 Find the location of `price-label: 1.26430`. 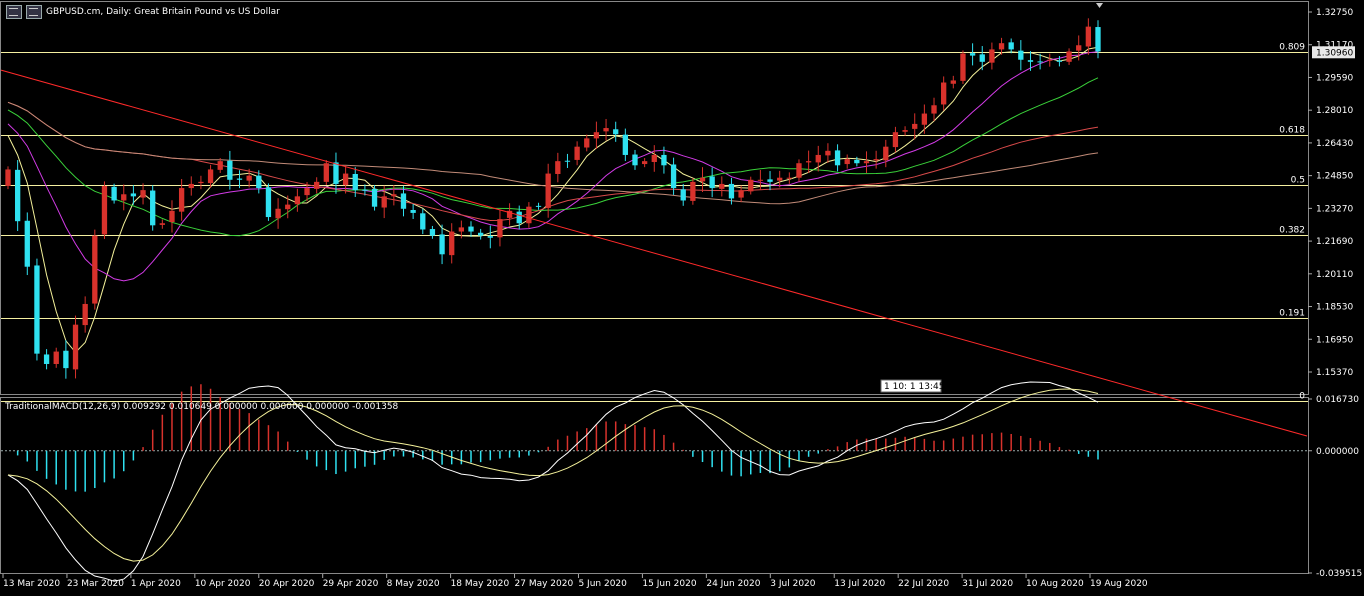

price-label: 1.26430 is located at coordinates (1334, 144).